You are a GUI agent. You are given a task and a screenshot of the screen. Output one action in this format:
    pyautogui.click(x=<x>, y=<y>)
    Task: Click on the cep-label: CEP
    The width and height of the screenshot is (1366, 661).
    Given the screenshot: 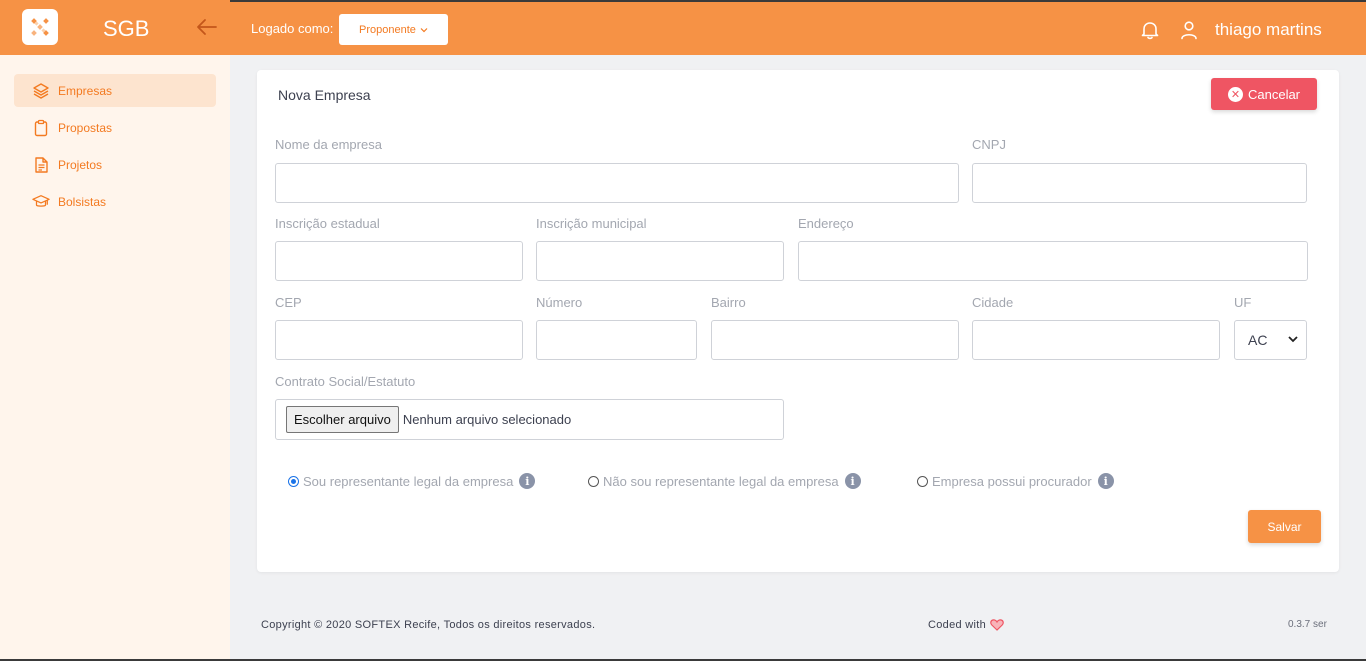 What is the action you would take?
    pyautogui.click(x=288, y=302)
    